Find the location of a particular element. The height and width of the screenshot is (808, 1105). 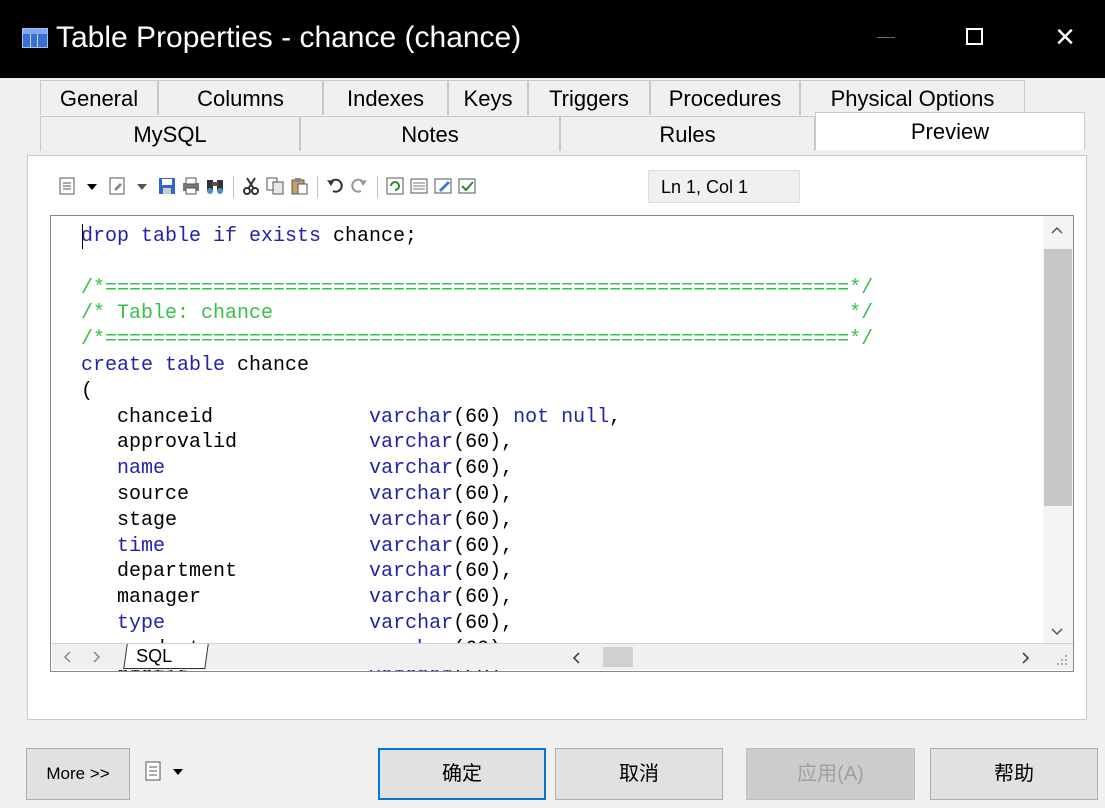

sheet-tab-sql: SQL is located at coordinates (166, 656).